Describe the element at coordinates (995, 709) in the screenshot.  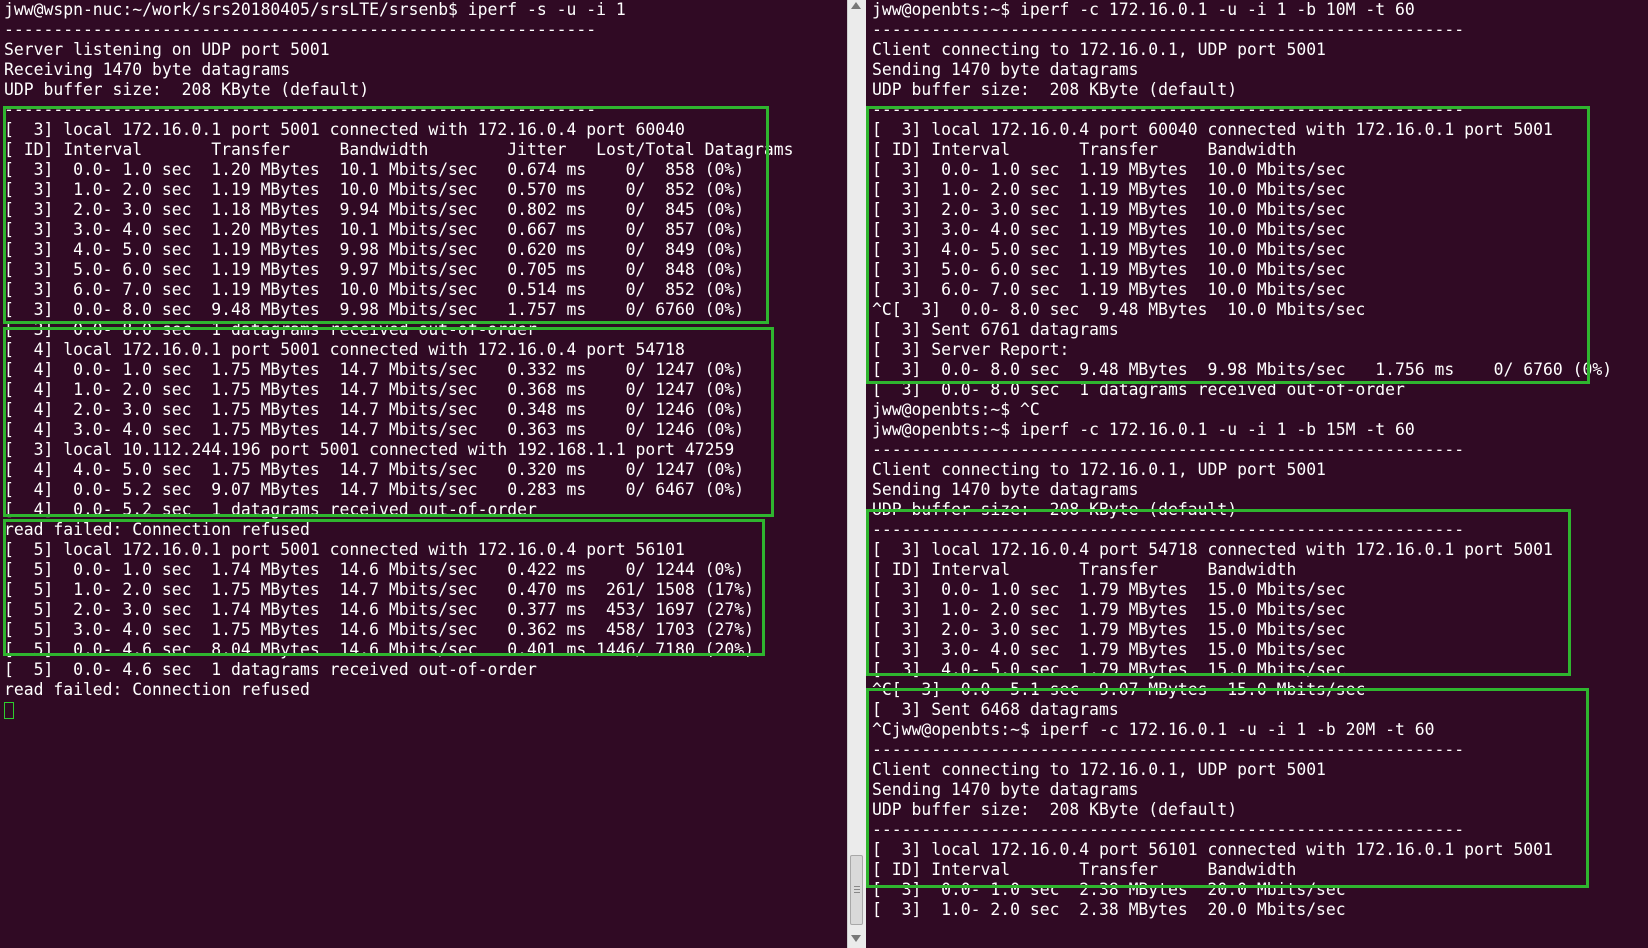
I see `terminal-line: [ 3] Sent 6468 datagrams` at that location.